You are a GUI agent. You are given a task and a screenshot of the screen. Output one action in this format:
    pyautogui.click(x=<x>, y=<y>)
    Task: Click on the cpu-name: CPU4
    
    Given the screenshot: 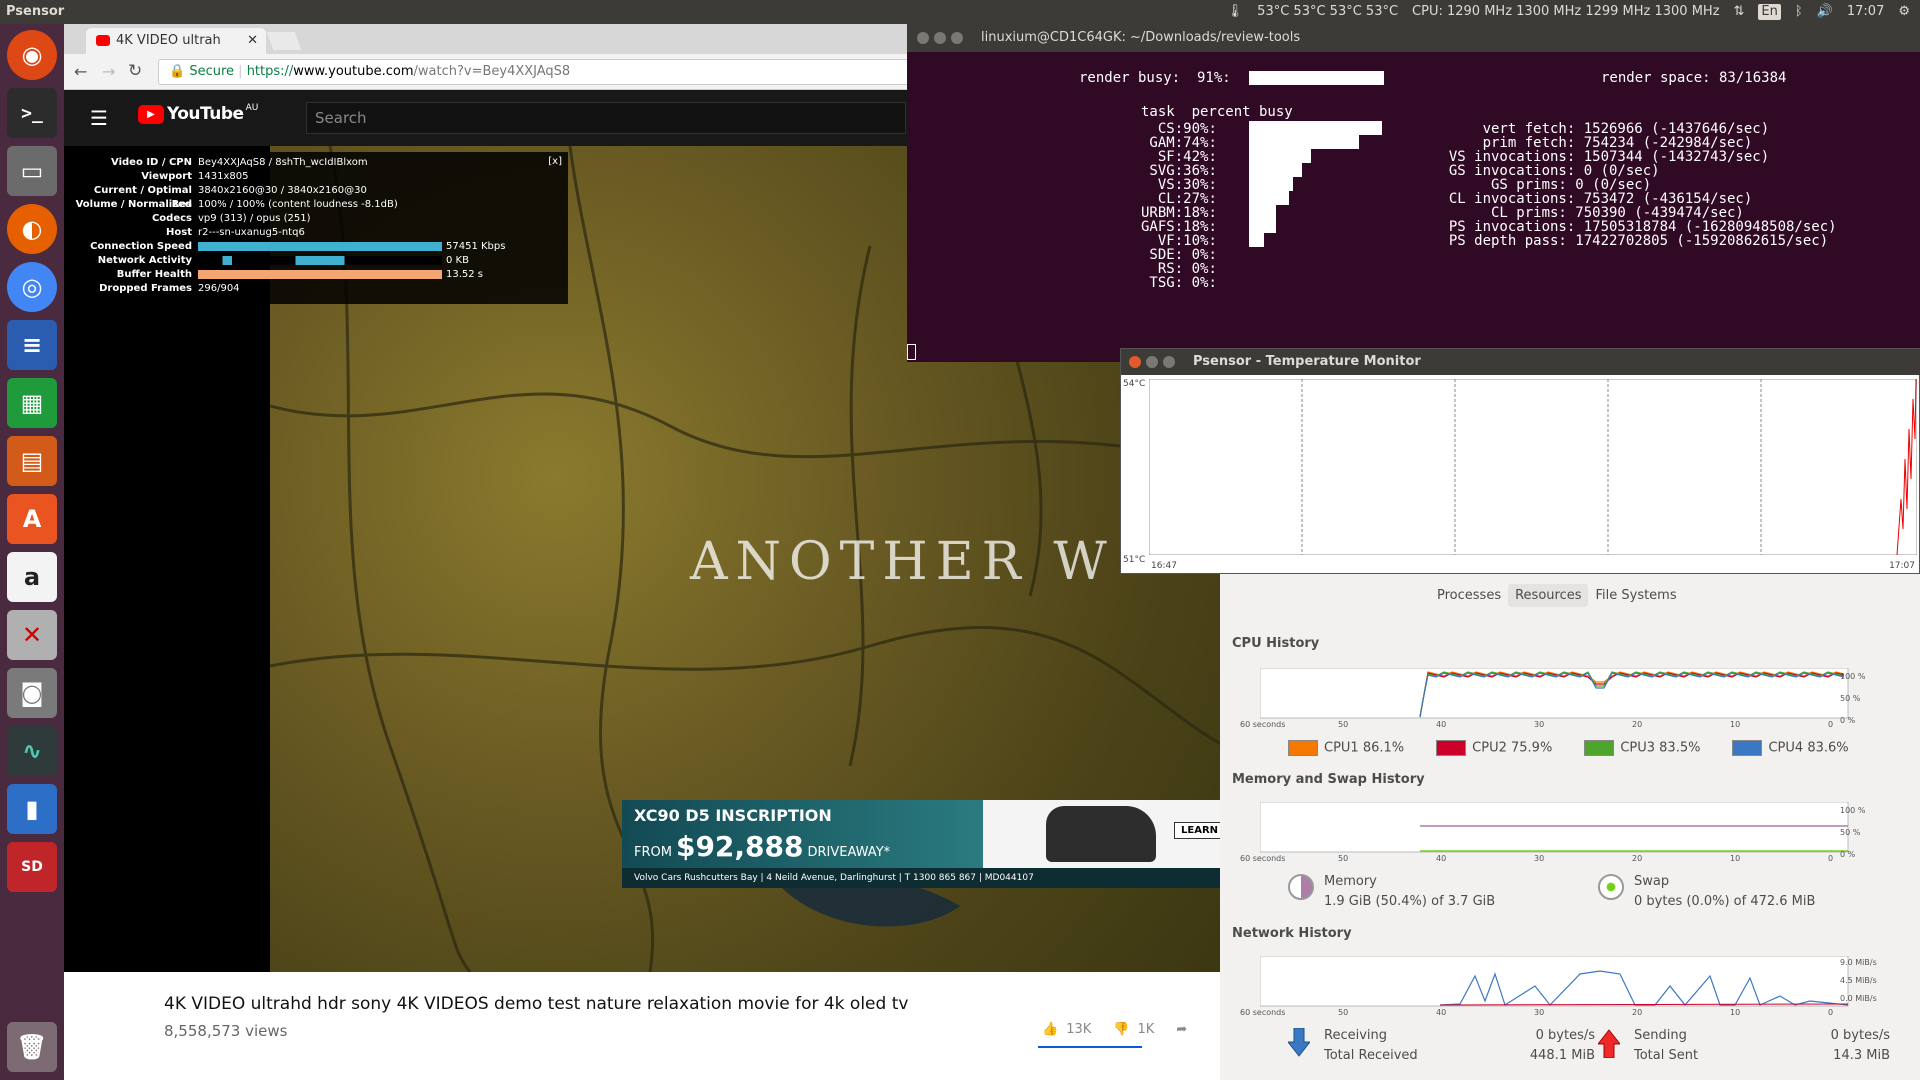 What is the action you would take?
    pyautogui.click(x=1786, y=748)
    